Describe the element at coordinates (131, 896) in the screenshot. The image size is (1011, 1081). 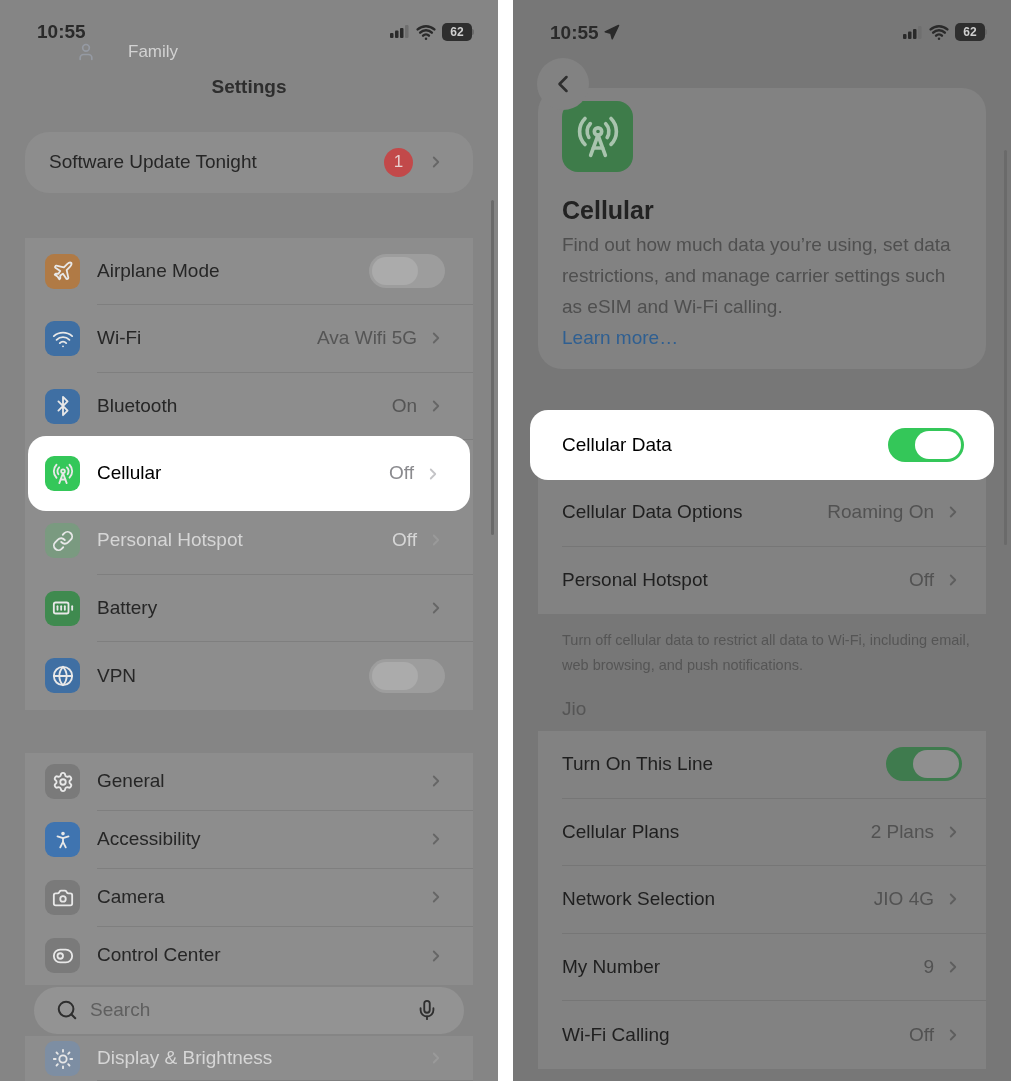
I see `row-label: Camera` at that location.